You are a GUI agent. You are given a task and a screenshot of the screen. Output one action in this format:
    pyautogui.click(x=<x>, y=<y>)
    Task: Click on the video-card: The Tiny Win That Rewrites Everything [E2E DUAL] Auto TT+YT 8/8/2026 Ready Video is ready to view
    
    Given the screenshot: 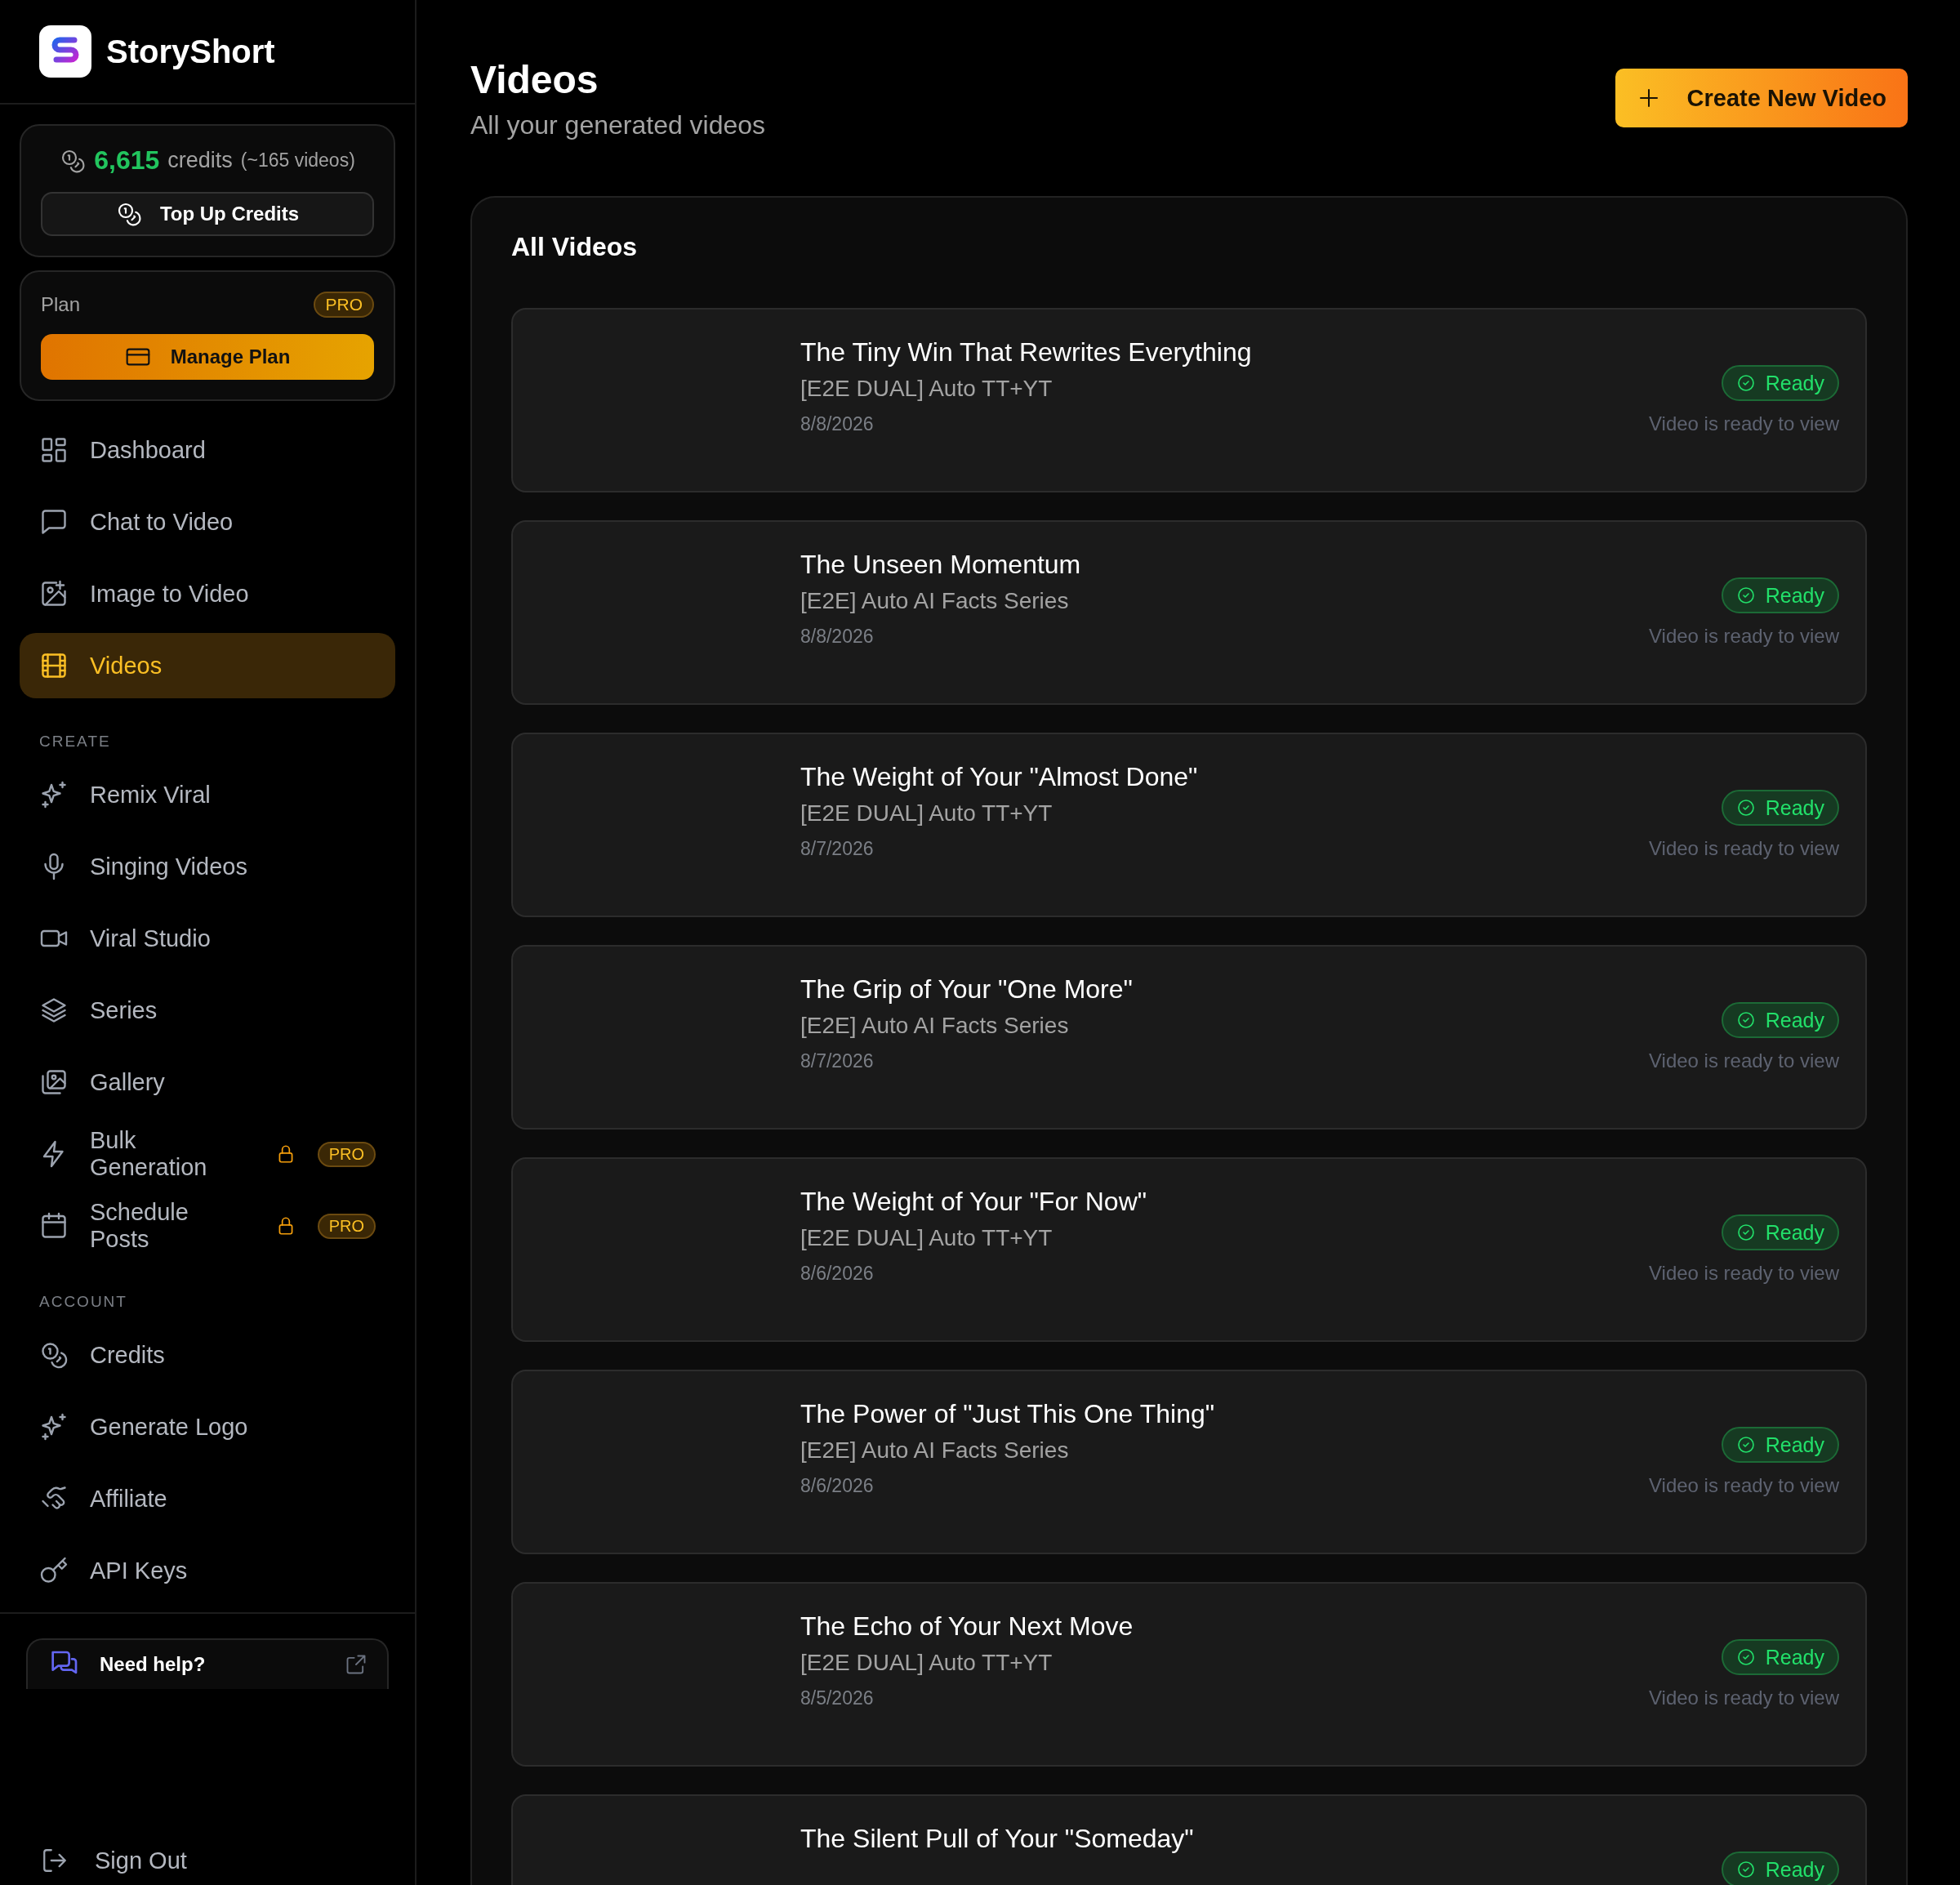 What is the action you would take?
    pyautogui.click(x=1189, y=400)
    